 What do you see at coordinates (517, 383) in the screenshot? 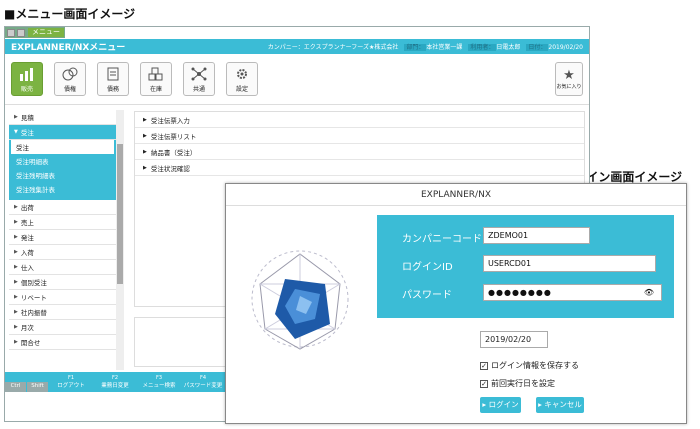
I see `prev-date-checkbox: ✓ 前回実行日を設定` at bounding box center [517, 383].